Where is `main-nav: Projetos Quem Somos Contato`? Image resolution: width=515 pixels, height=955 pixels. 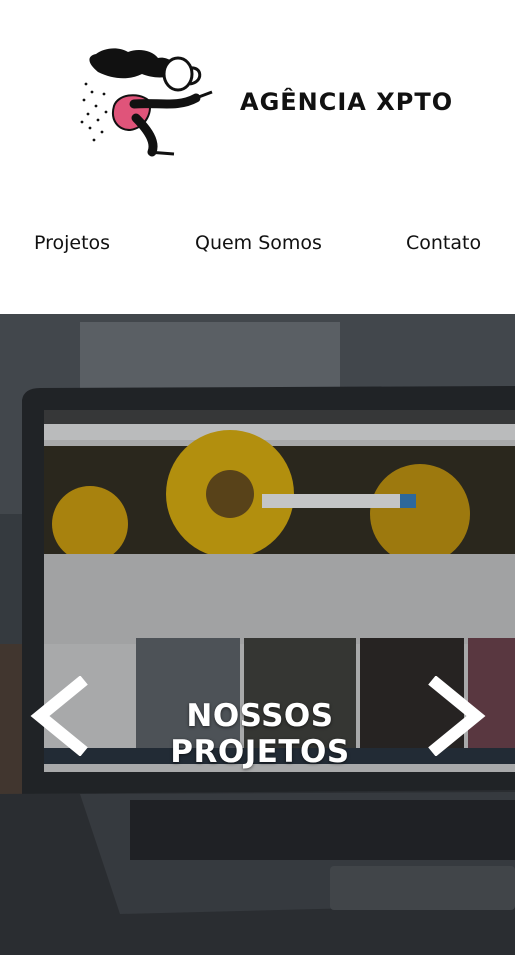
main-nav: Projetos Quem Somos Contato is located at coordinates (257, 244).